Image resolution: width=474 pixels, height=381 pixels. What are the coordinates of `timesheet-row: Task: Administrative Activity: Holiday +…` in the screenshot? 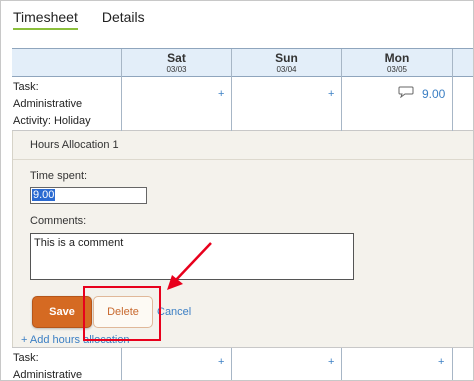 It's located at (242, 104).